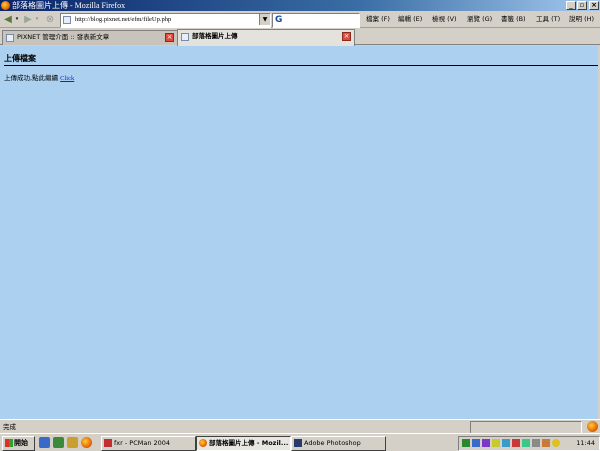  What do you see at coordinates (410, 19) in the screenshot?
I see `menu-edit: 編輯 (E)` at bounding box center [410, 19].